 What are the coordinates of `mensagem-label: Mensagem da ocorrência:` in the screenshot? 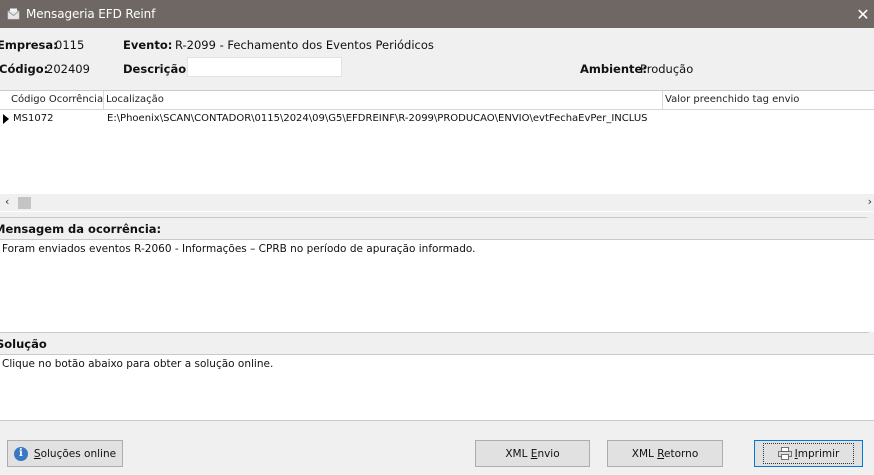 It's located at (433, 228).